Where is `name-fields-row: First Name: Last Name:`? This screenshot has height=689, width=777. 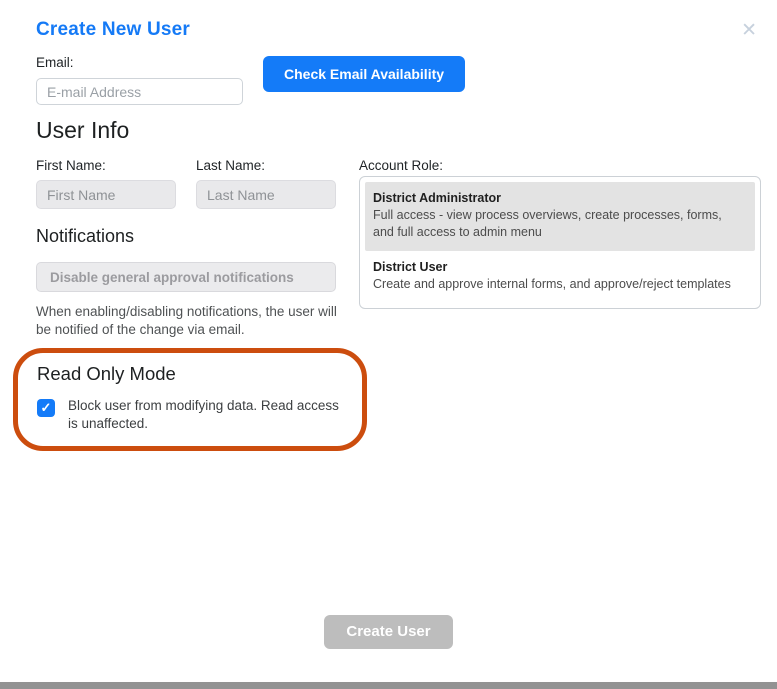
name-fields-row: First Name: Last Name: is located at coordinates (186, 183).